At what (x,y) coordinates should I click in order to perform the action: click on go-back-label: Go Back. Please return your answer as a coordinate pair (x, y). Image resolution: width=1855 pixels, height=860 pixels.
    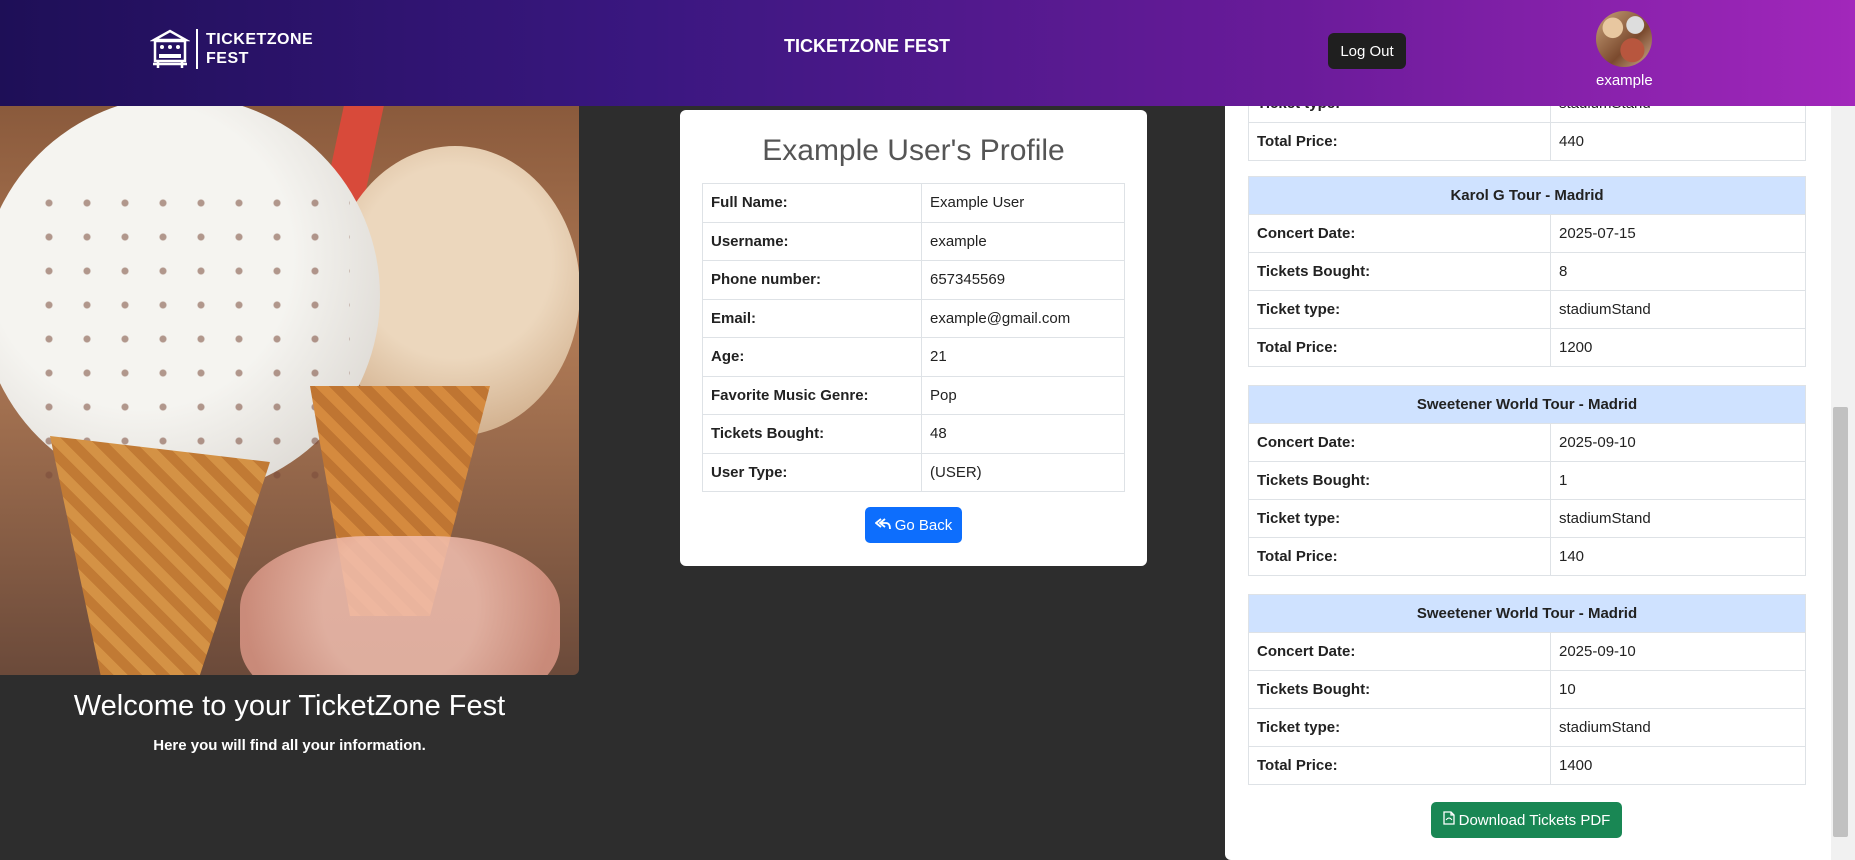
    Looking at the image, I should click on (923, 525).